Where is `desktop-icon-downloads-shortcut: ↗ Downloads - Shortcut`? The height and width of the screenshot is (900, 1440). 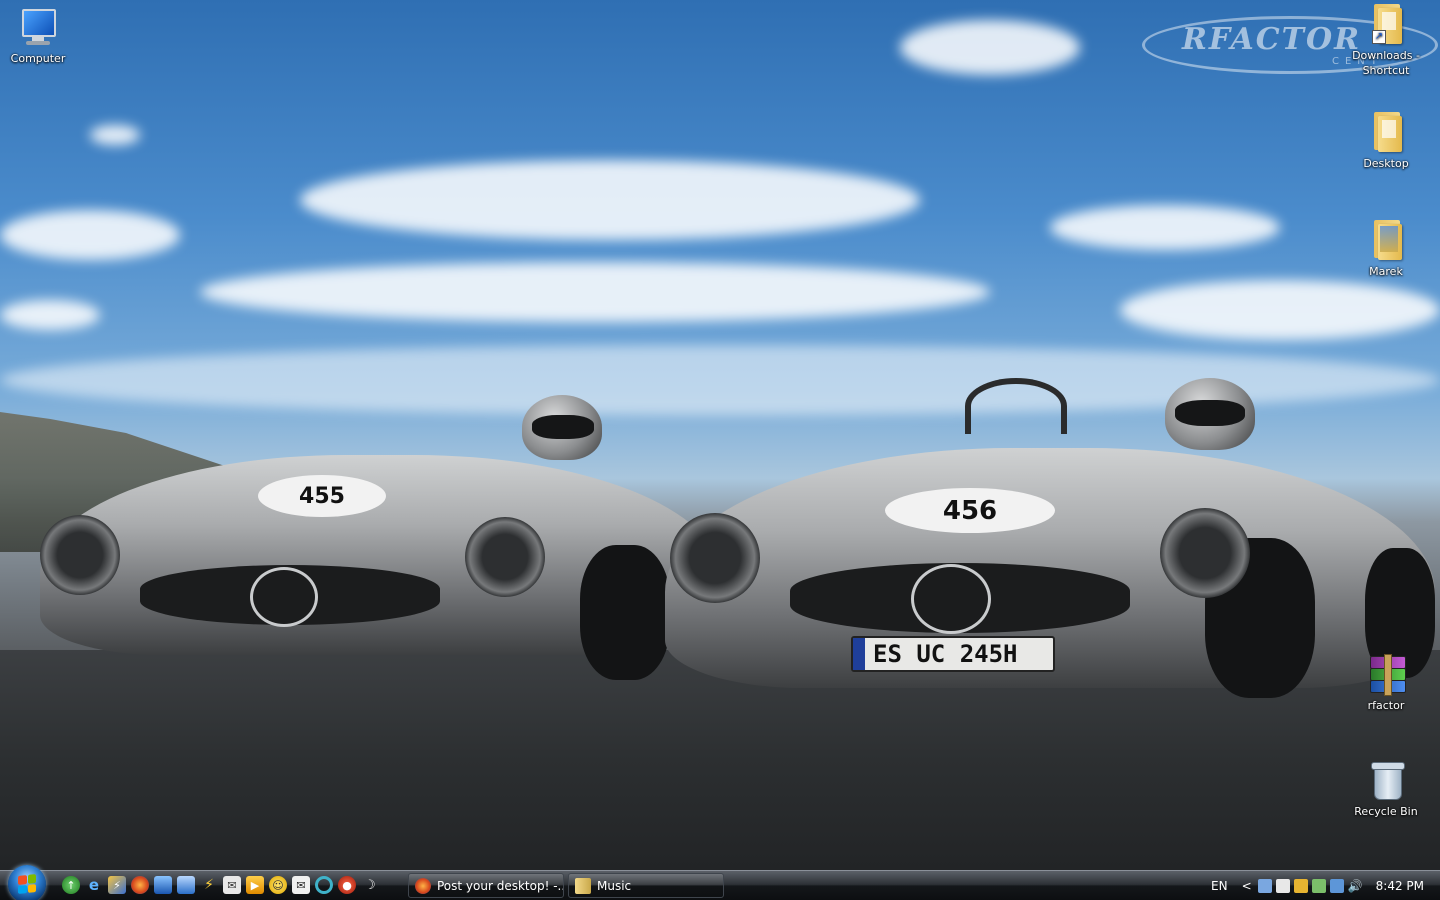 desktop-icon-downloads-shortcut: ↗ Downloads - Shortcut is located at coordinates (1386, 40).